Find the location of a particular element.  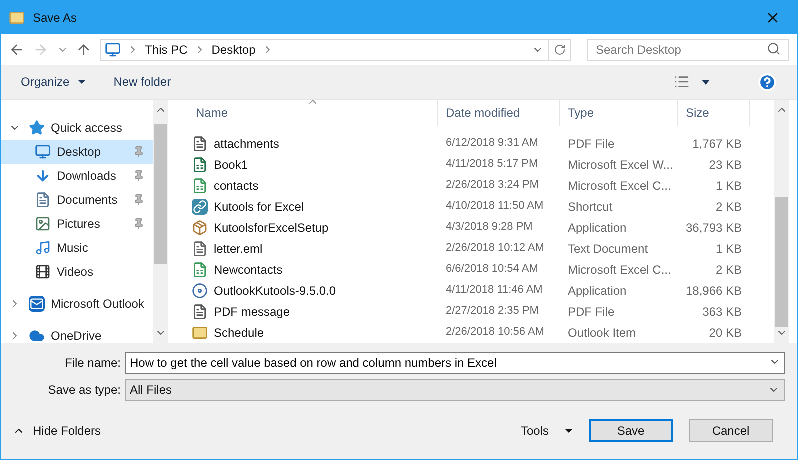

sidebar-item: Documents is located at coordinates (77, 200).